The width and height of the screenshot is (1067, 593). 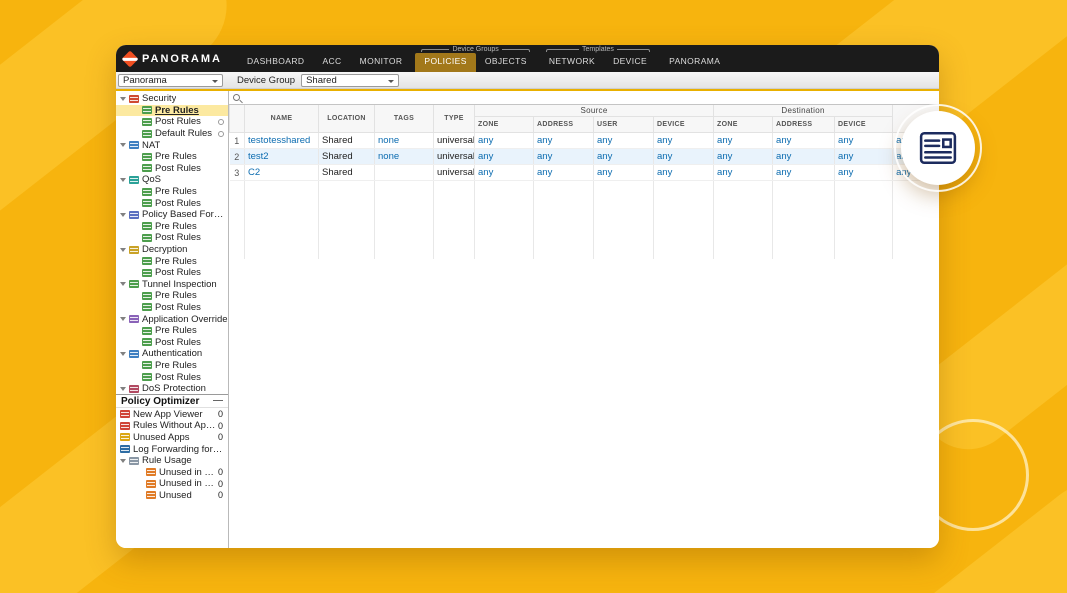 I want to click on tree-item-decryption-pre-rules: Pre Rules, so click(x=172, y=261).